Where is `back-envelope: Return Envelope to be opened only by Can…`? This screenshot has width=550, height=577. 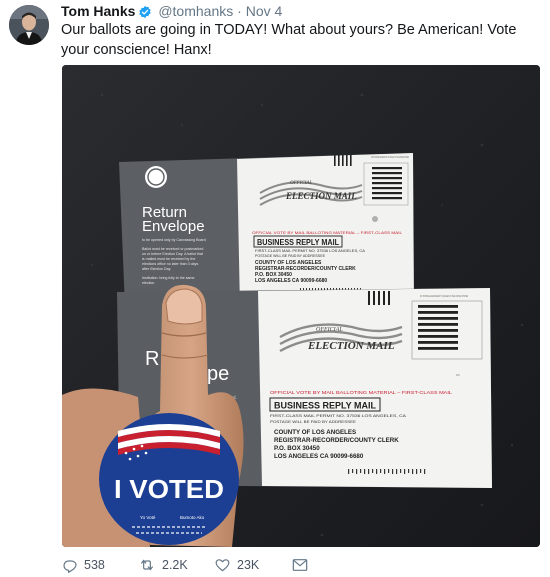
back-envelope: Return Envelope to be opened only by Can… is located at coordinates (266, 232).